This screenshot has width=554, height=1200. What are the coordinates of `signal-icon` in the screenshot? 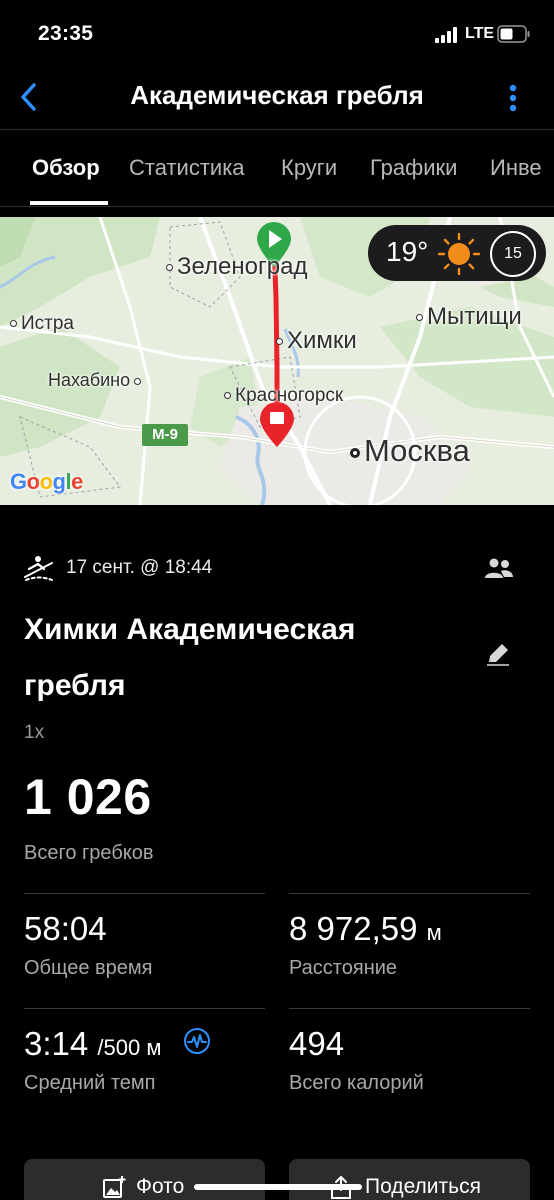 It's located at (446, 35).